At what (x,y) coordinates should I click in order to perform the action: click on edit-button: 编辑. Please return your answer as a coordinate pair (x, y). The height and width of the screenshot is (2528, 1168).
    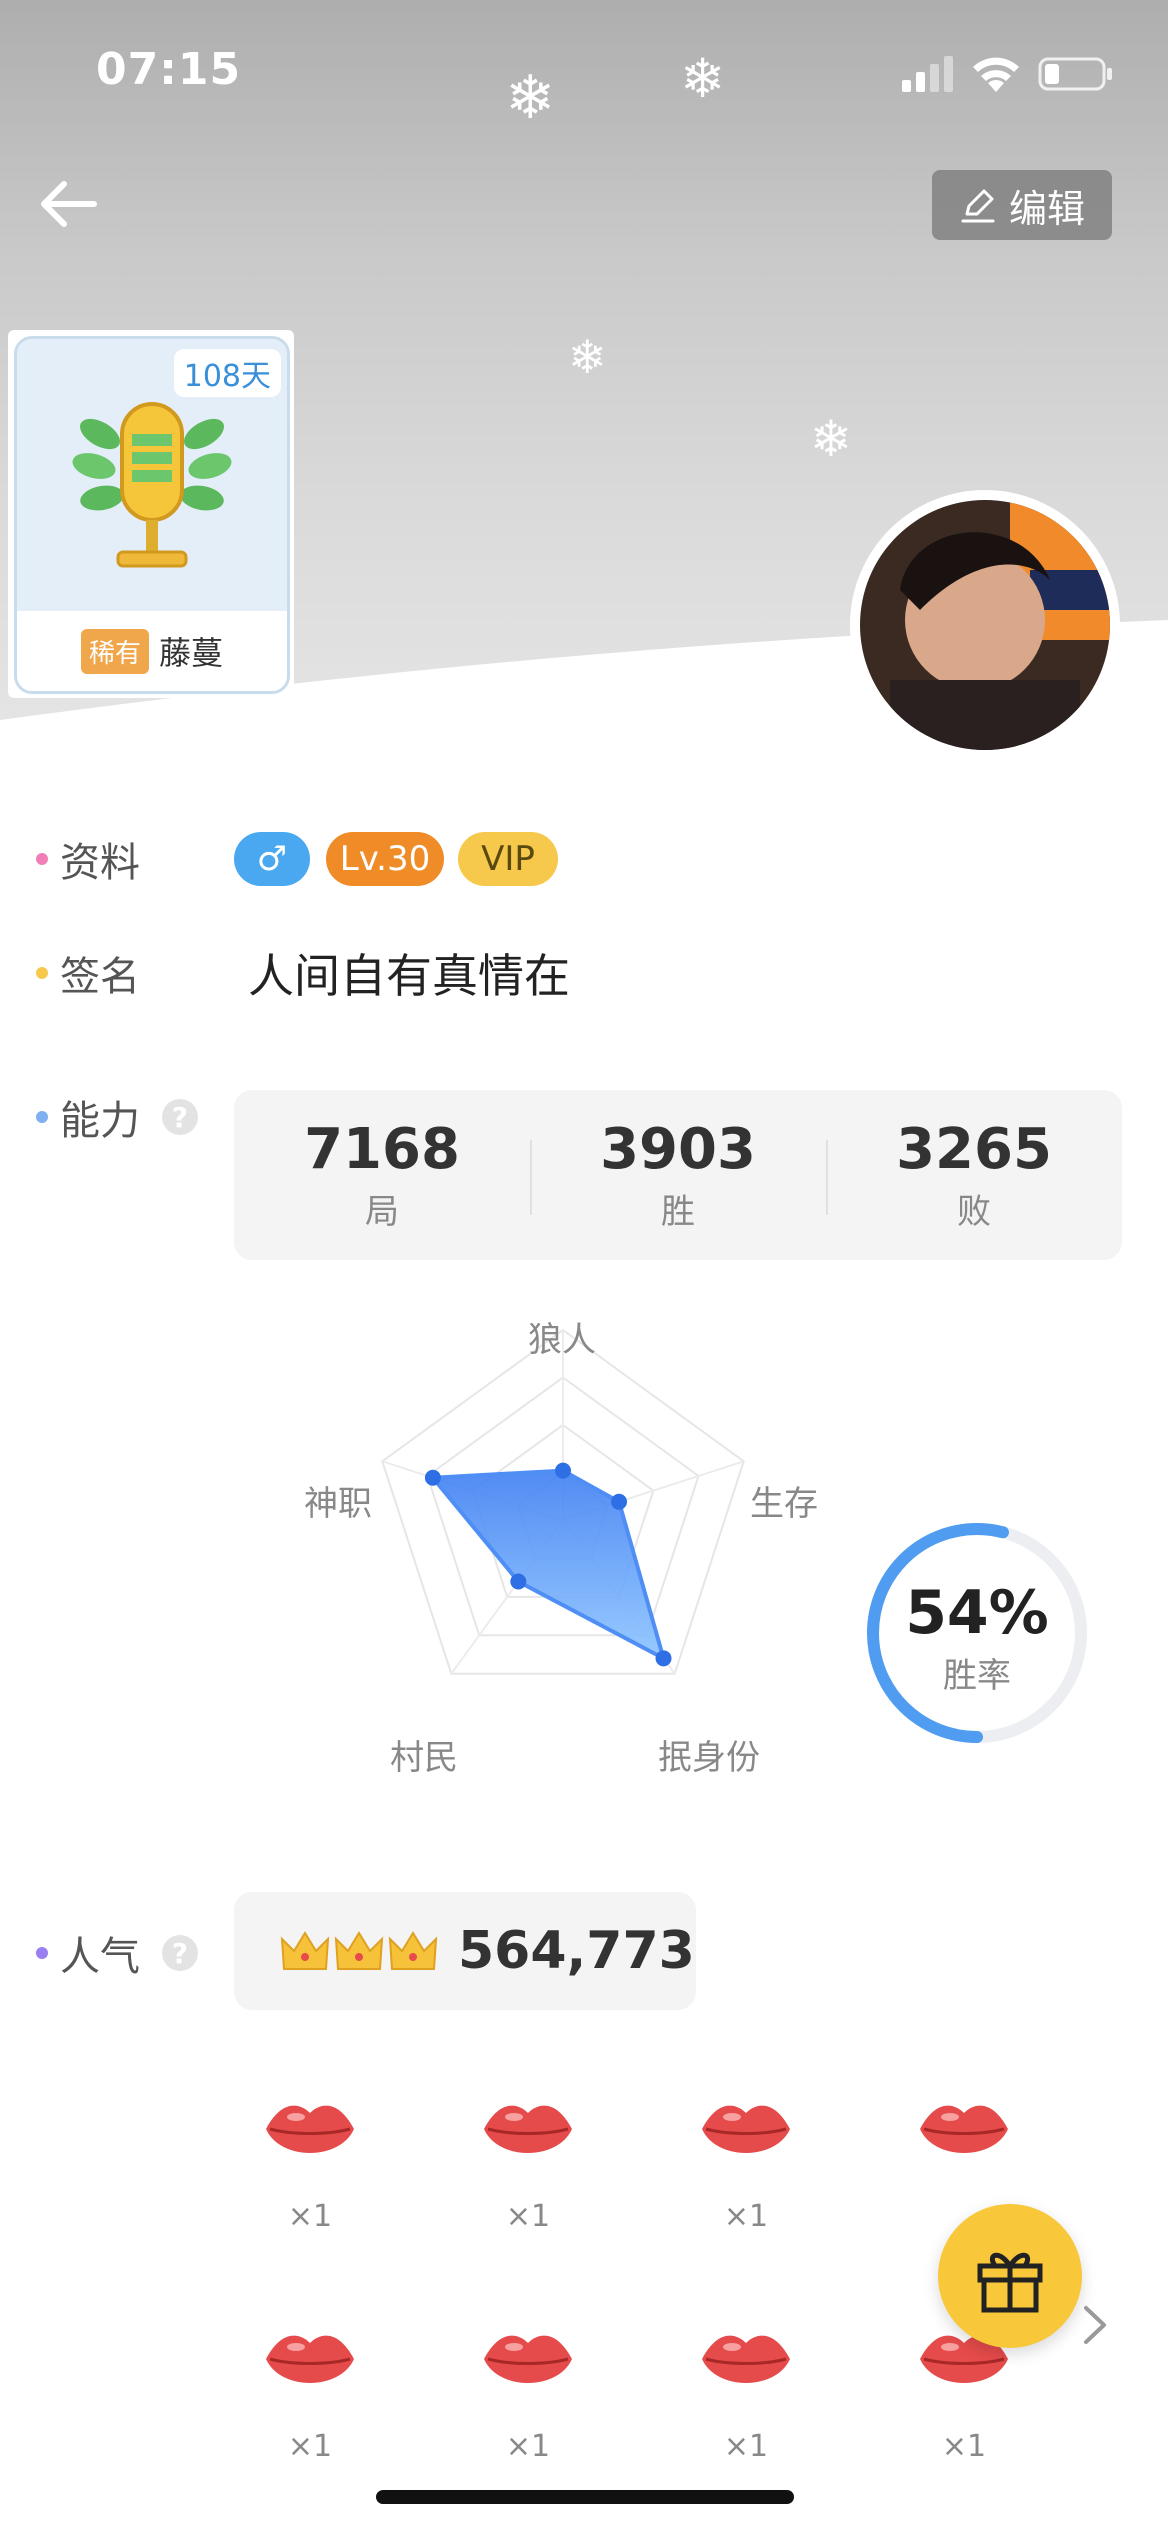
    Looking at the image, I should click on (1022, 205).